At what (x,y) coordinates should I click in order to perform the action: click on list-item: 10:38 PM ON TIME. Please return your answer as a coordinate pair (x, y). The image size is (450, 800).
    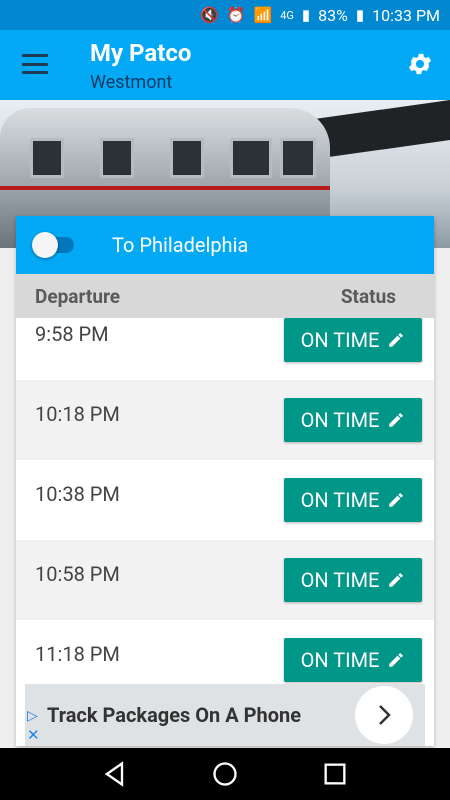
    Looking at the image, I should click on (225, 500).